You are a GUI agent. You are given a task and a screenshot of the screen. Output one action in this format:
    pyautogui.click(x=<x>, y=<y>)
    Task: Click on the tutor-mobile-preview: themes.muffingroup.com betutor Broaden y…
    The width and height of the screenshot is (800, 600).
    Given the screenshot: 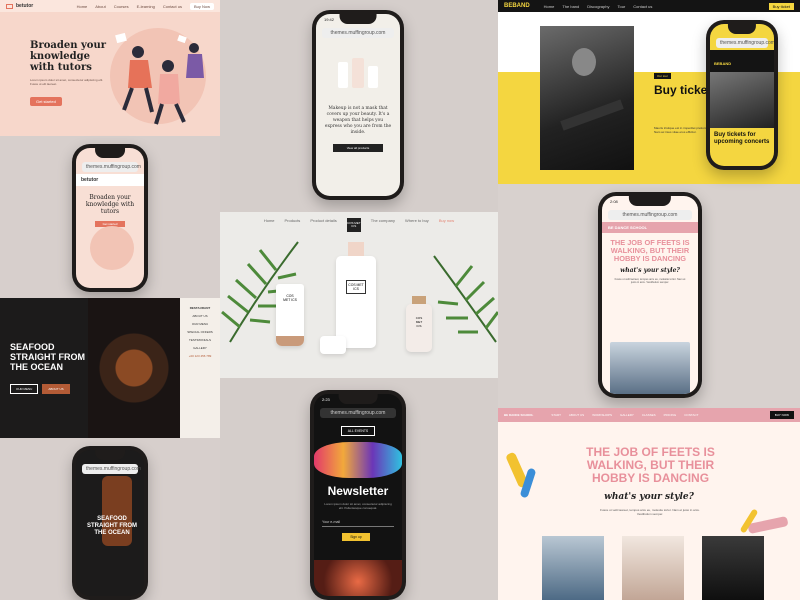 What is the action you would take?
    pyautogui.click(x=110, y=218)
    